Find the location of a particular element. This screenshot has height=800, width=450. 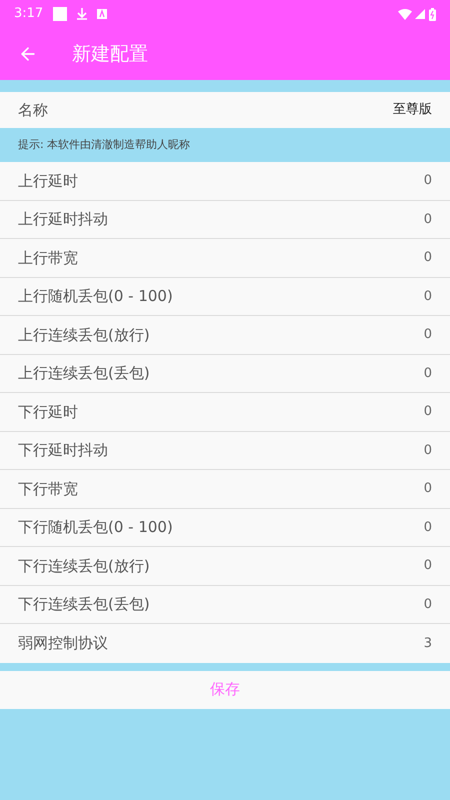

setting-row: 下行带宽 0 is located at coordinates (225, 489).